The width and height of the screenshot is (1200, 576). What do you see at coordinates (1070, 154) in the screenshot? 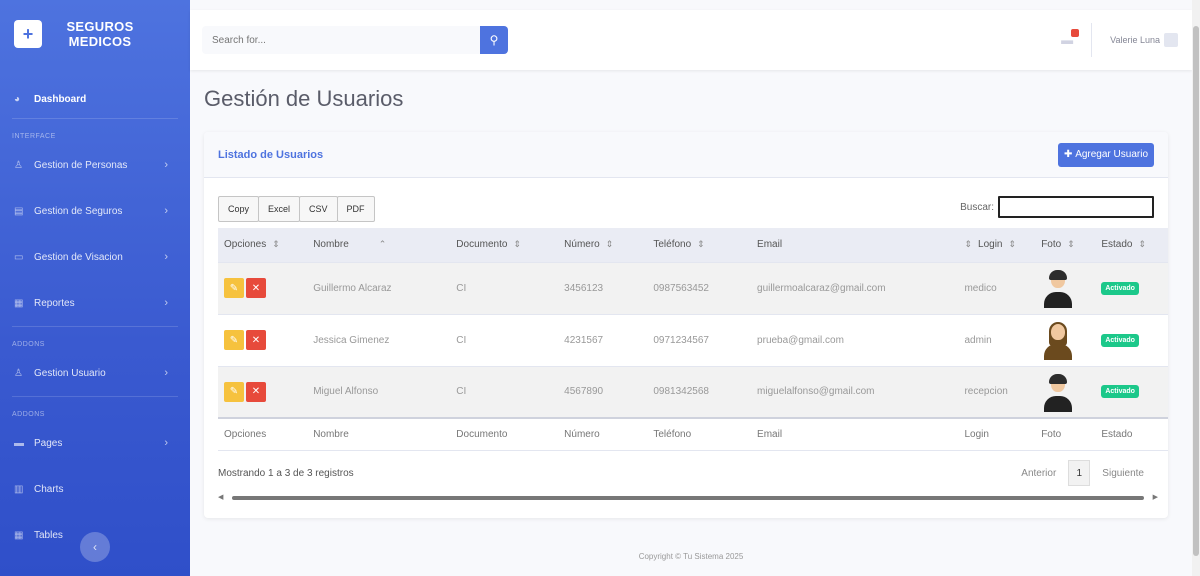
I see `plus-icon: ✚` at bounding box center [1070, 154].